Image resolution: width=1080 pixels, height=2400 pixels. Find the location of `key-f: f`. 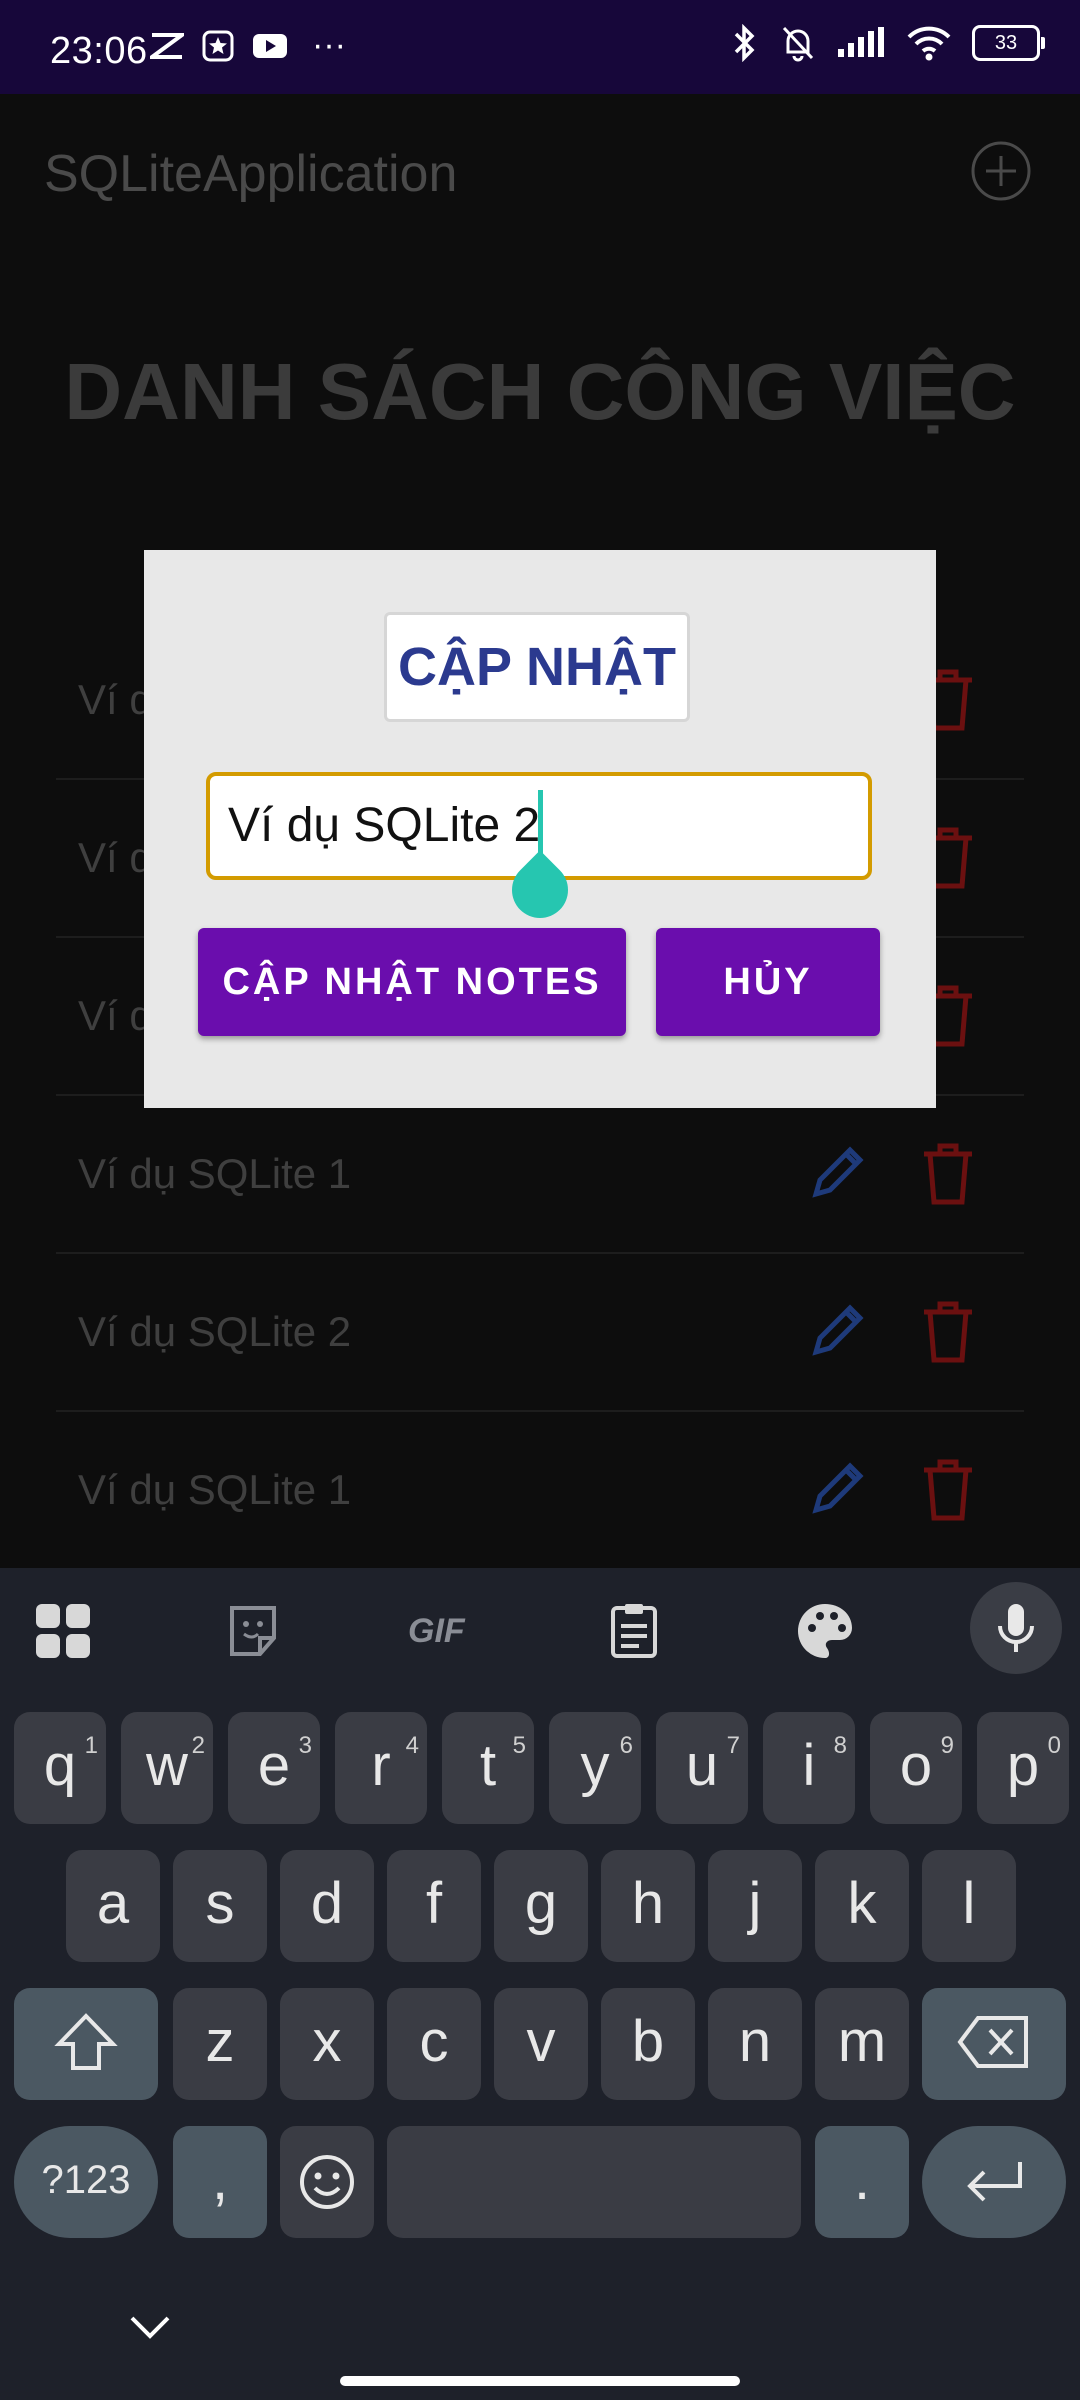

key-f: f is located at coordinates (434, 1906).